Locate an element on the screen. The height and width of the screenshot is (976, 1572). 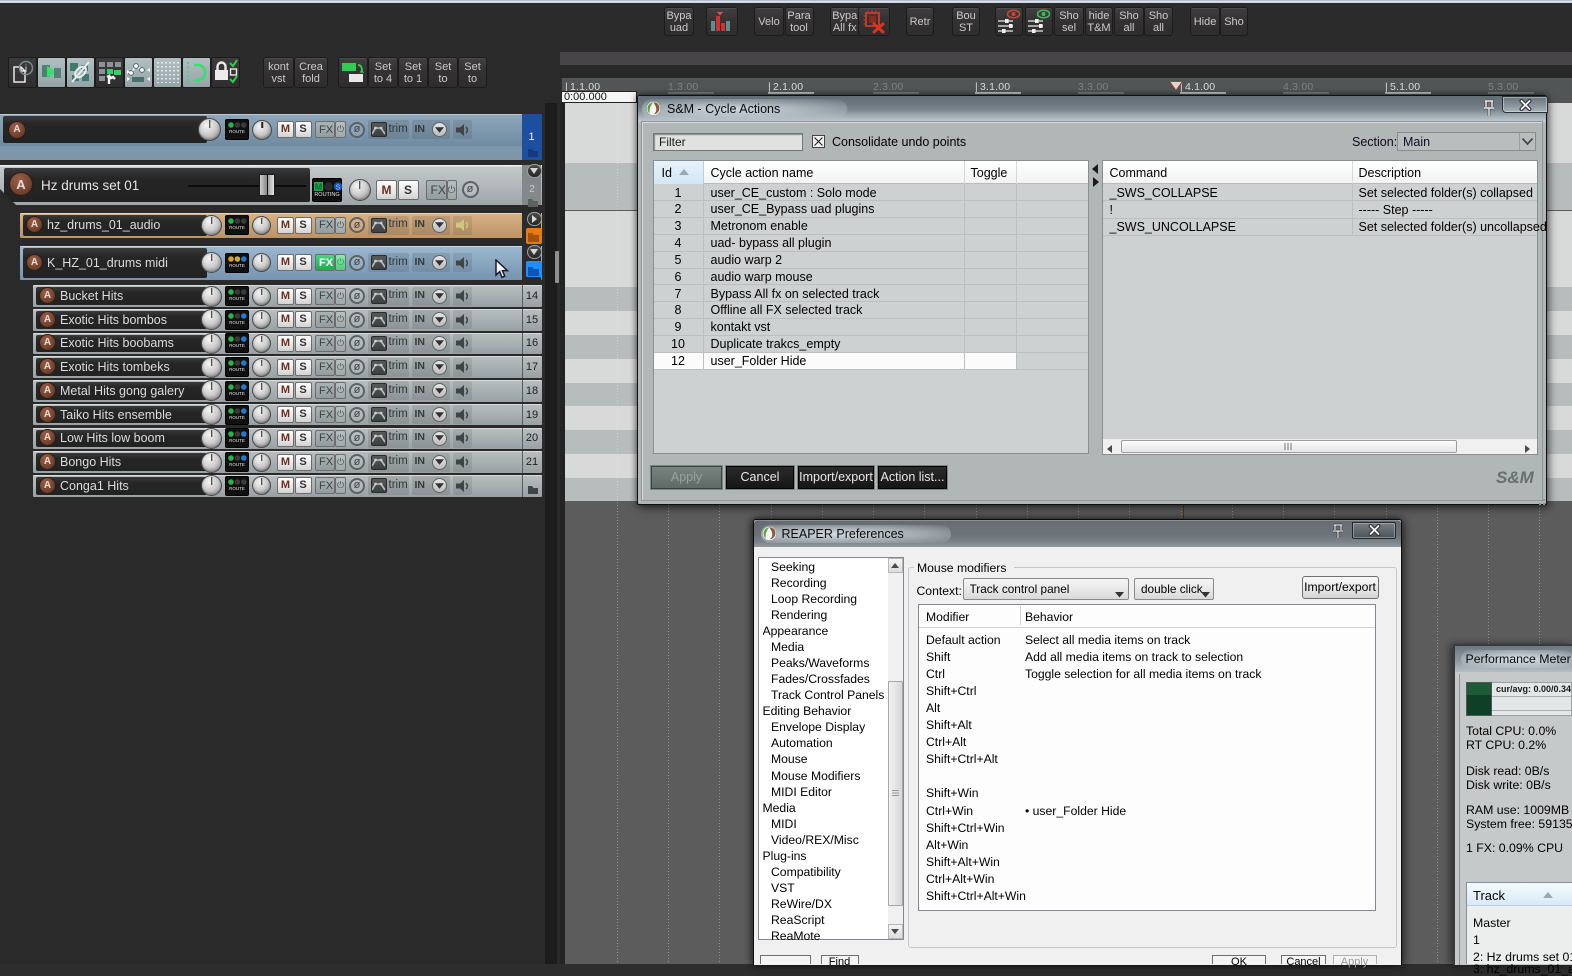
svg-text: i is located at coordinates (26, 69).